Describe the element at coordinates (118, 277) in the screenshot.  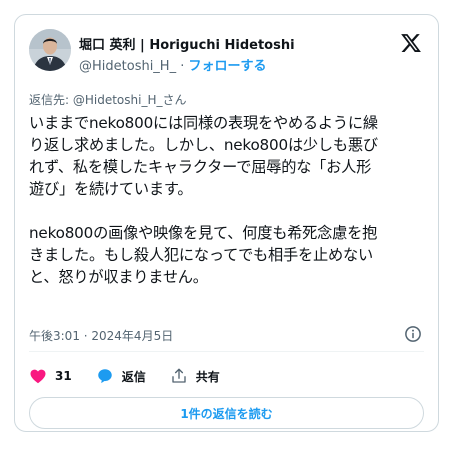
I see `tweet-text-line: と、怒りが収まりません。` at that location.